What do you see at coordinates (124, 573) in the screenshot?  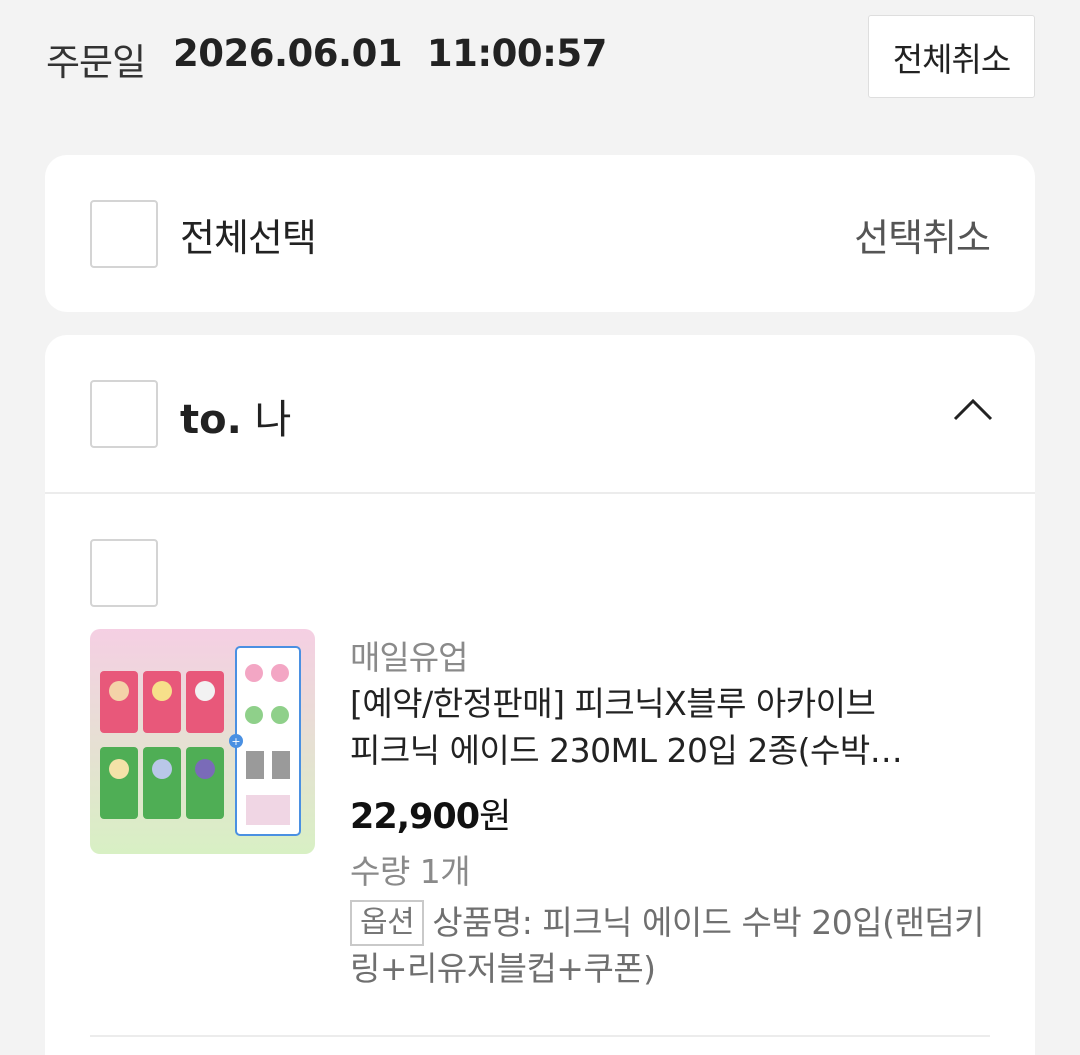 I see `item-checkbox` at bounding box center [124, 573].